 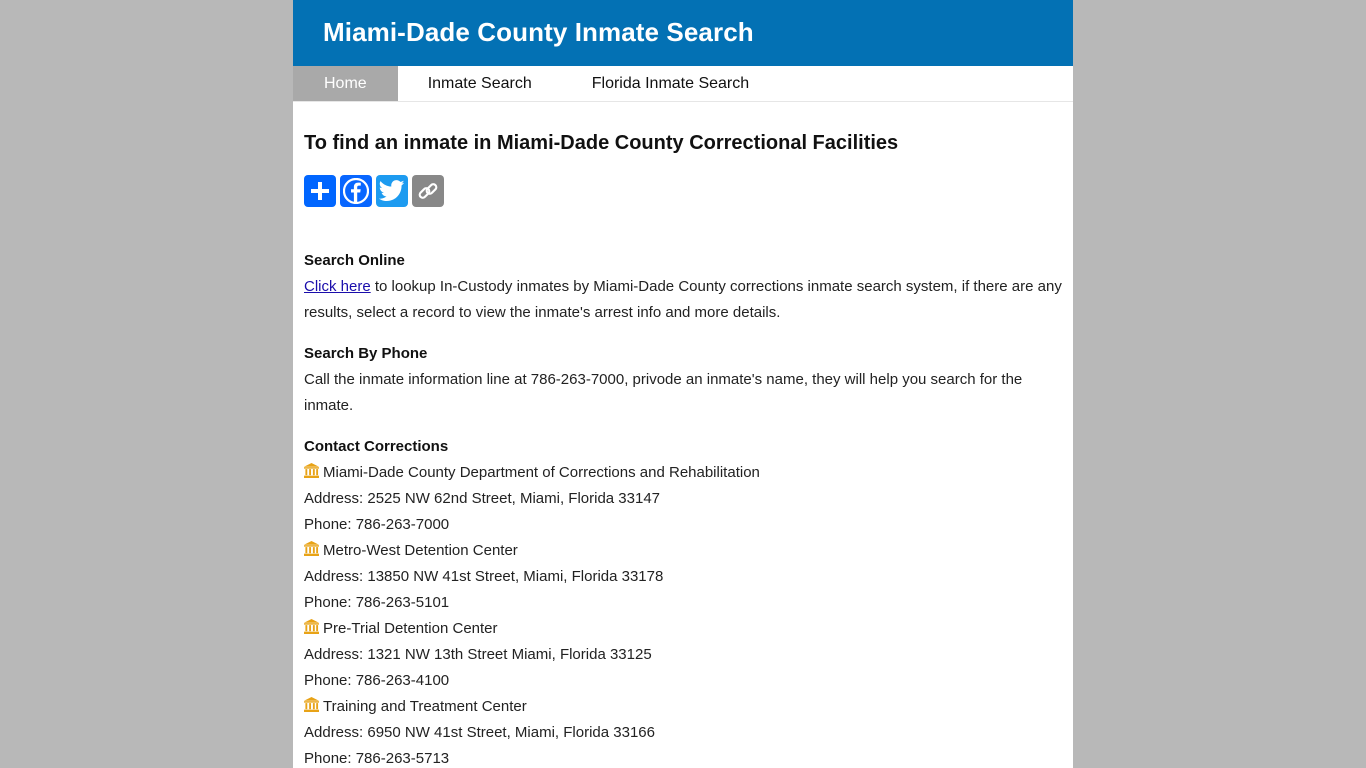 What do you see at coordinates (683, 707) in the screenshot?
I see `facility-name-row: Training and Treatment Center` at bounding box center [683, 707].